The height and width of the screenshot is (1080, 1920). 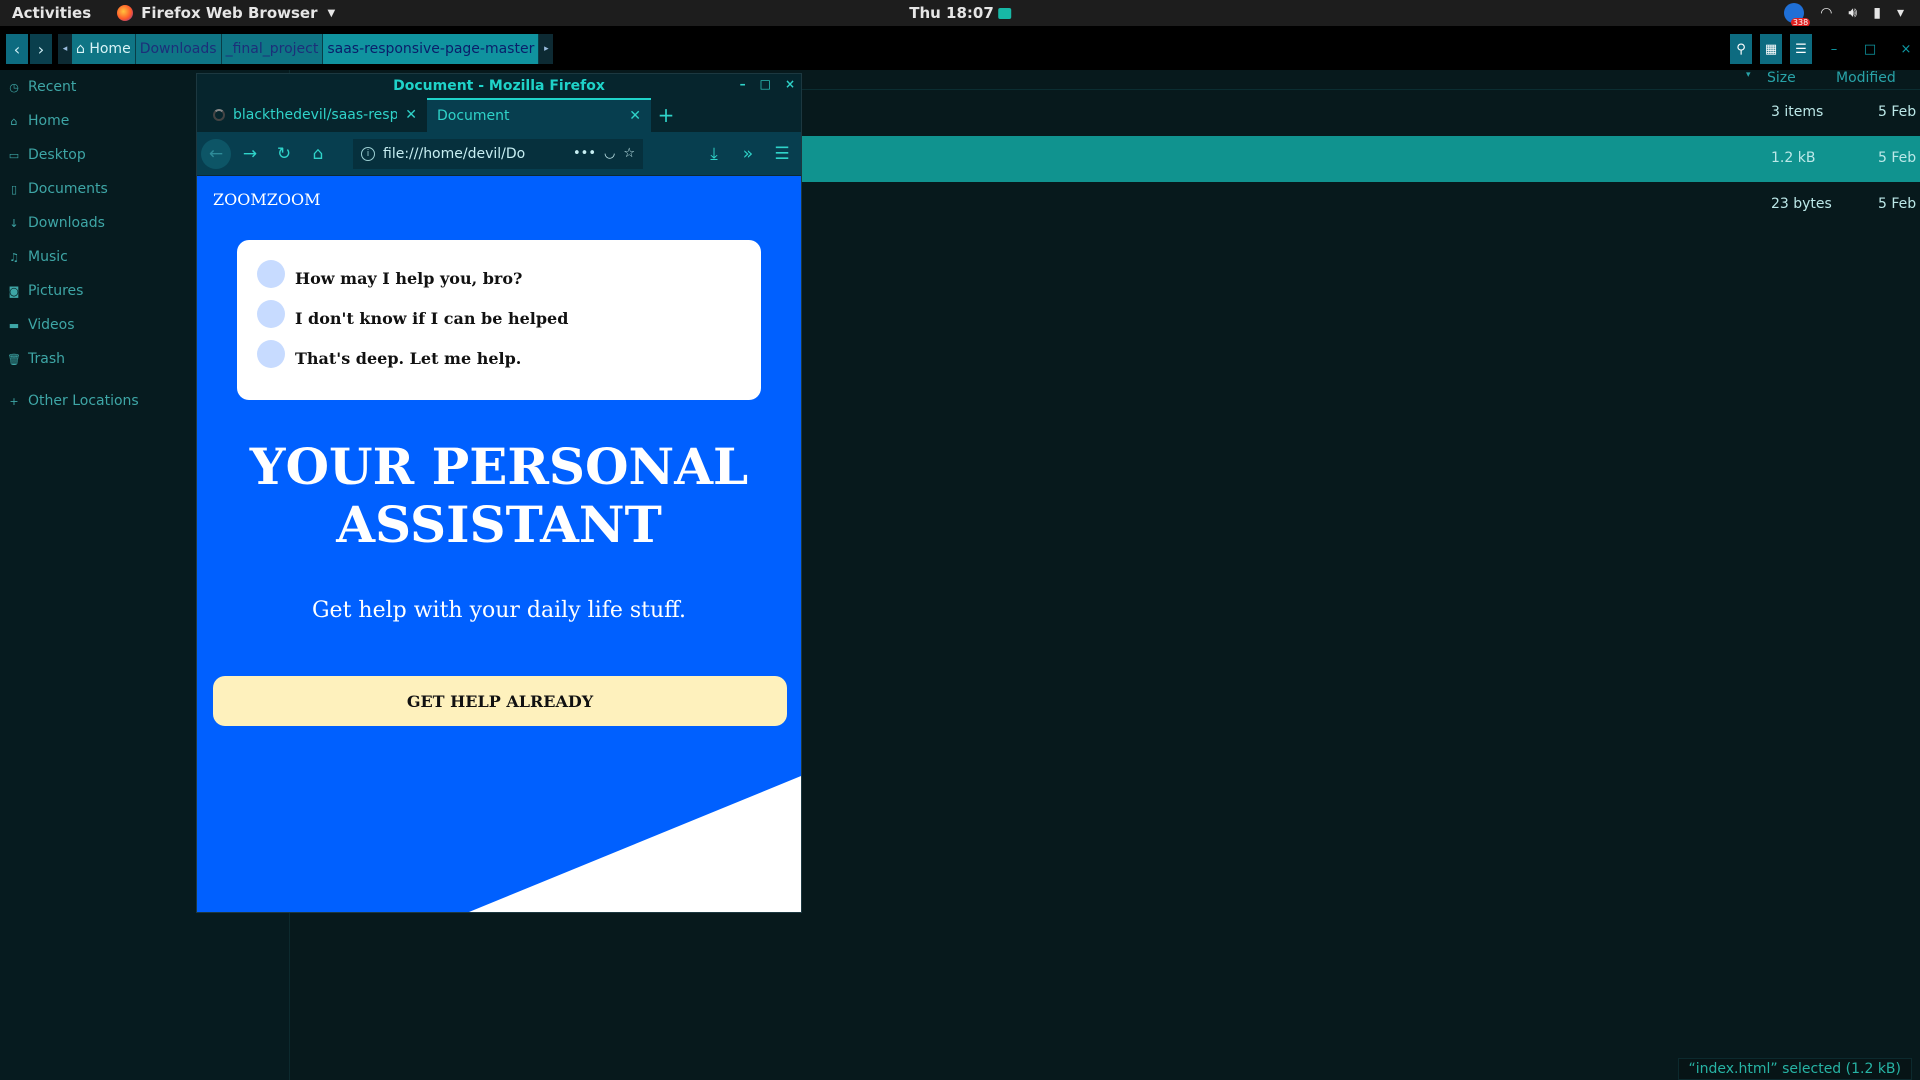 What do you see at coordinates (666, 115) in the screenshot?
I see `new-tab-plus-icon: +` at bounding box center [666, 115].